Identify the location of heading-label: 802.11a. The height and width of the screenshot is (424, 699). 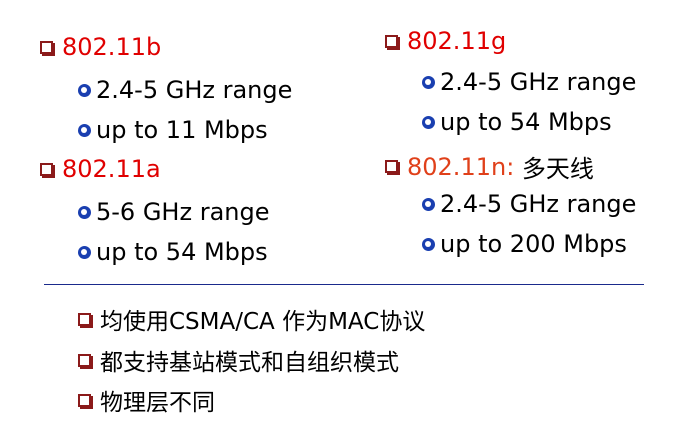
(111, 169).